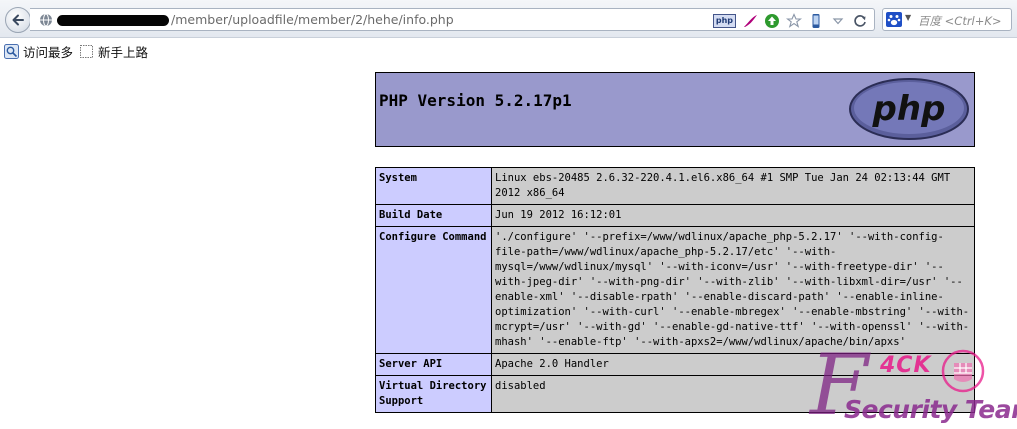 The height and width of the screenshot is (429, 1017). What do you see at coordinates (908, 17) in the screenshot?
I see `engine-dropdown-icon: ▼` at bounding box center [908, 17].